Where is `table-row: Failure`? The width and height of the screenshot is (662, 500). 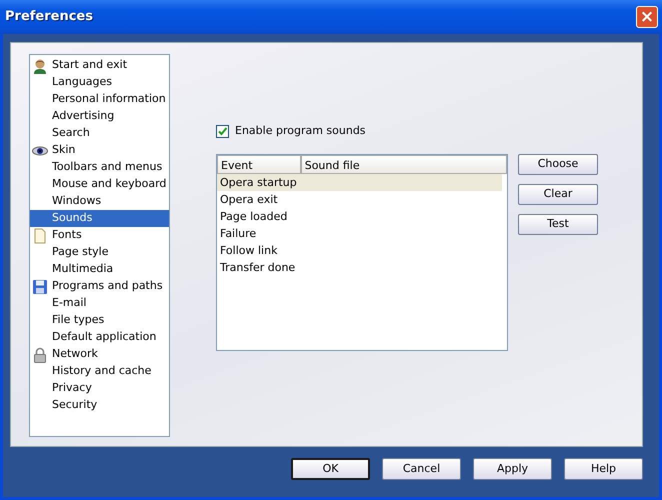
table-row: Failure is located at coordinates (359, 233).